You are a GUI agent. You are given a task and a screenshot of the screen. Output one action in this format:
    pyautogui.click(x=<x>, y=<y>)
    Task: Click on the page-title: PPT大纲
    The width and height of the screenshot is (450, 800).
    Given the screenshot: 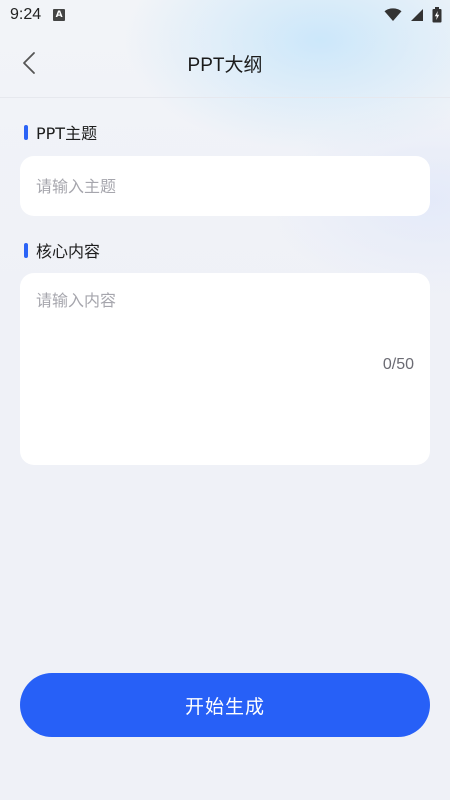 What is the action you would take?
    pyautogui.click(x=225, y=65)
    